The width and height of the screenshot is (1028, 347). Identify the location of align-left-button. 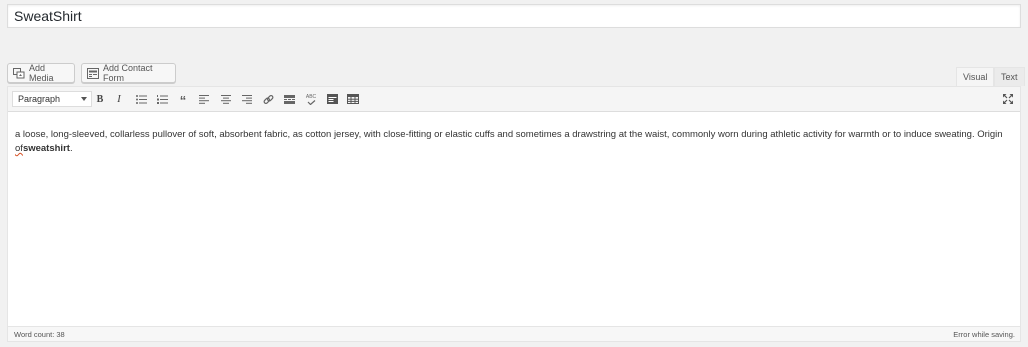
(204, 99).